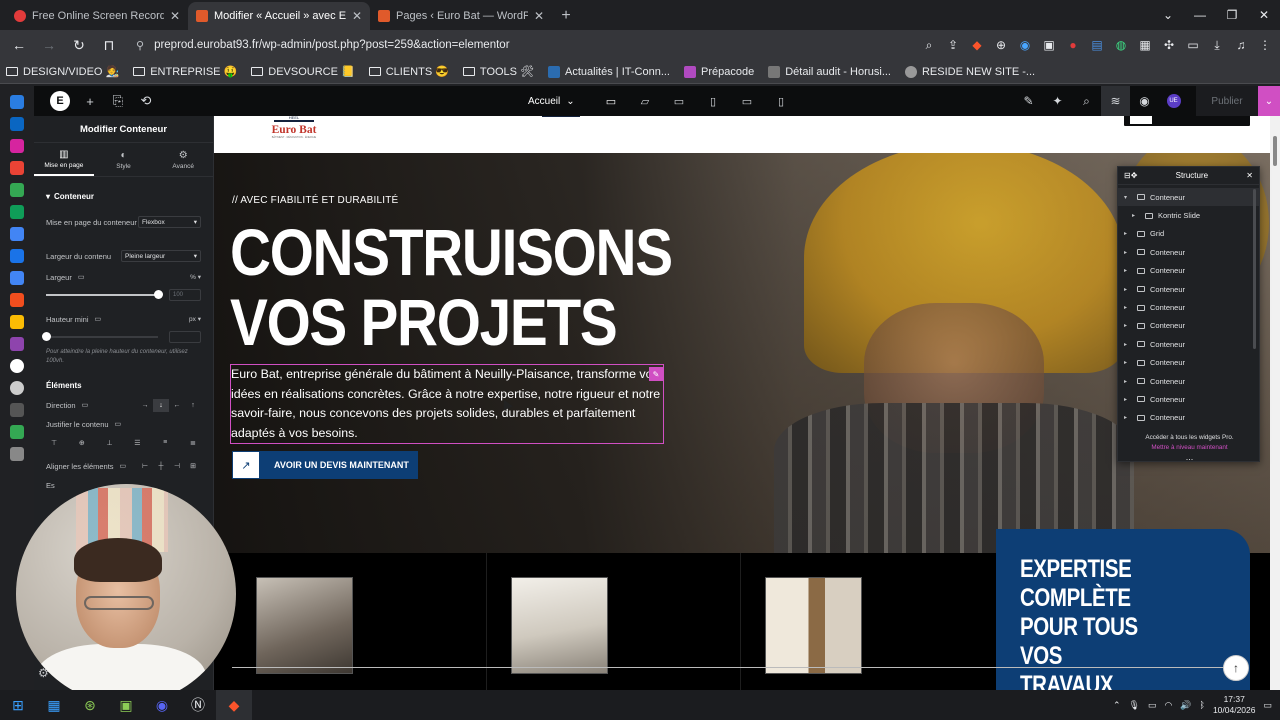 The height and width of the screenshot is (720, 1280). Describe the element at coordinates (1173, 101) in the screenshot. I see `user-avatar: UE` at that location.